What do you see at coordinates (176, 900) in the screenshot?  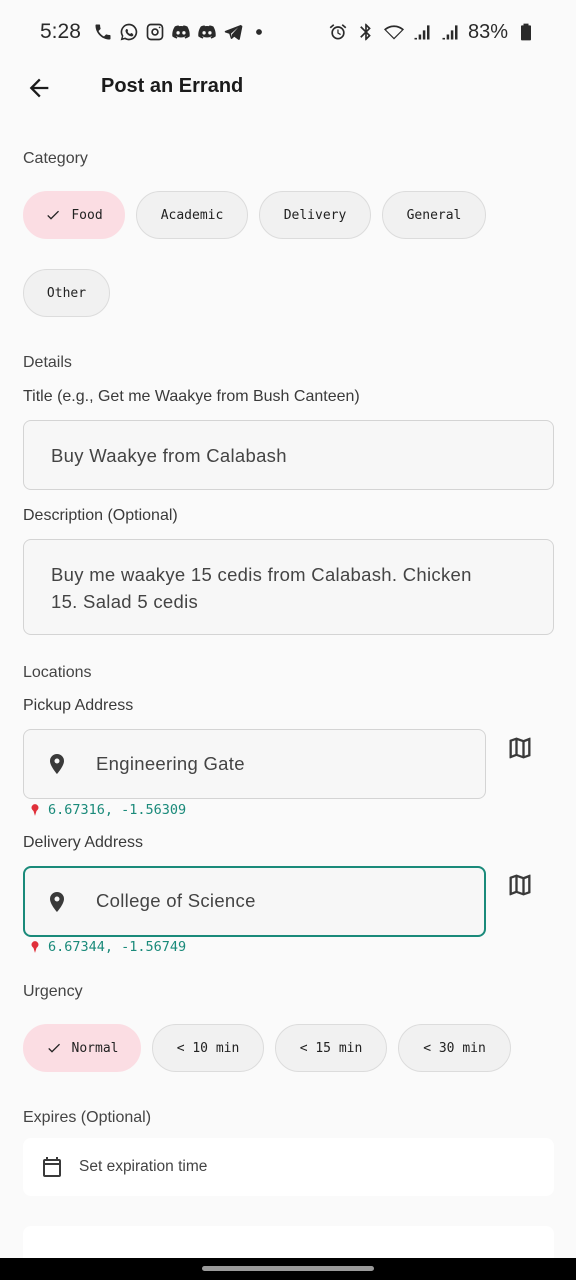 I see `delivery-address-value: College of Science` at bounding box center [176, 900].